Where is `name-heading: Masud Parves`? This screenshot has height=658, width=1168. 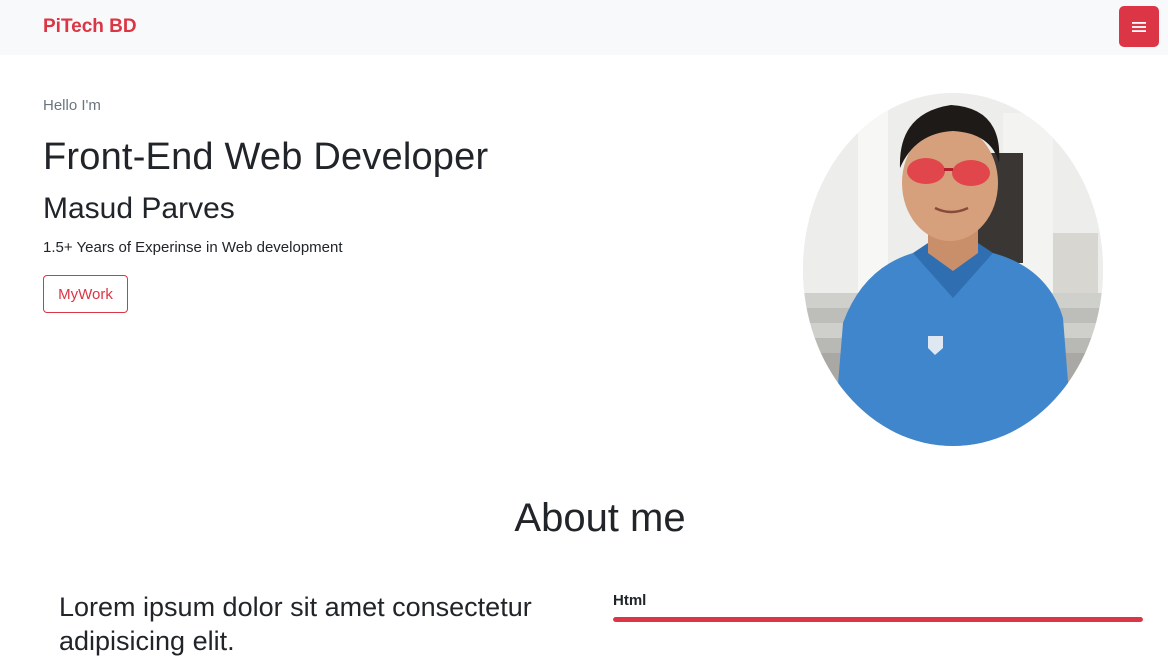 name-heading: Masud Parves is located at coordinates (139, 208).